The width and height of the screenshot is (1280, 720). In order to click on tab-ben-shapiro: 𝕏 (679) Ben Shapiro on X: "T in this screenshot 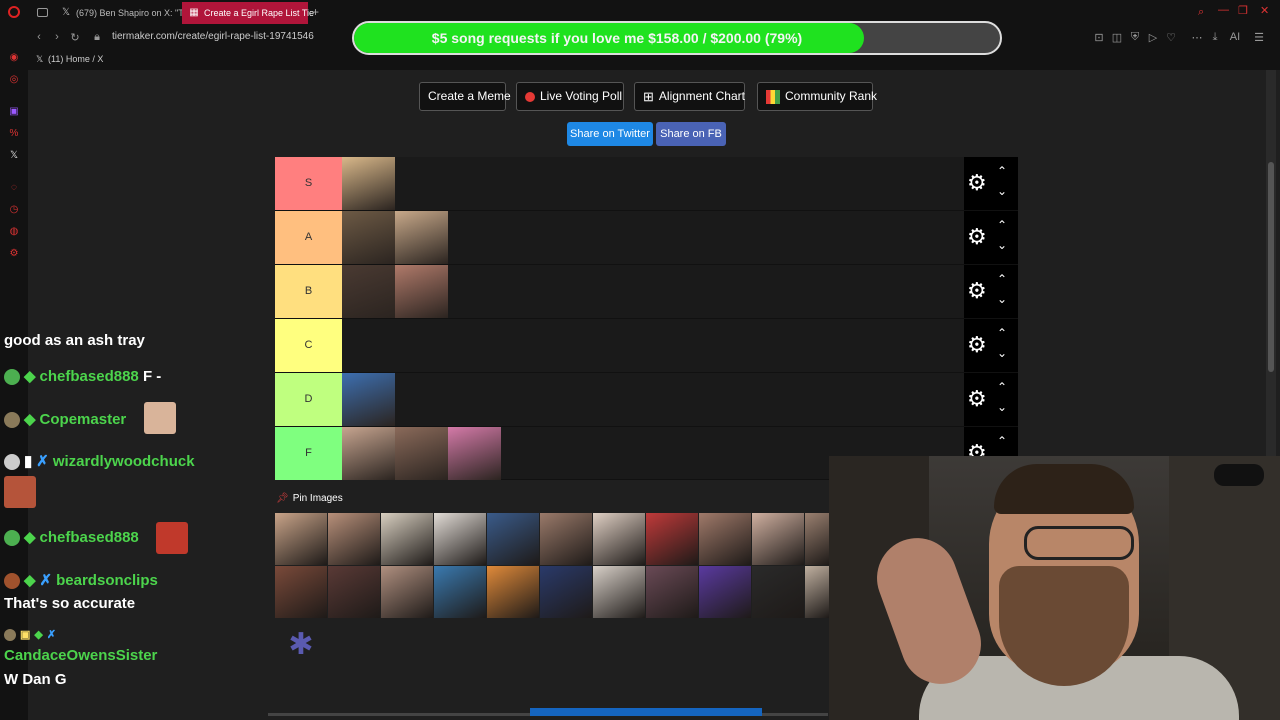, I will do `click(119, 13)`.